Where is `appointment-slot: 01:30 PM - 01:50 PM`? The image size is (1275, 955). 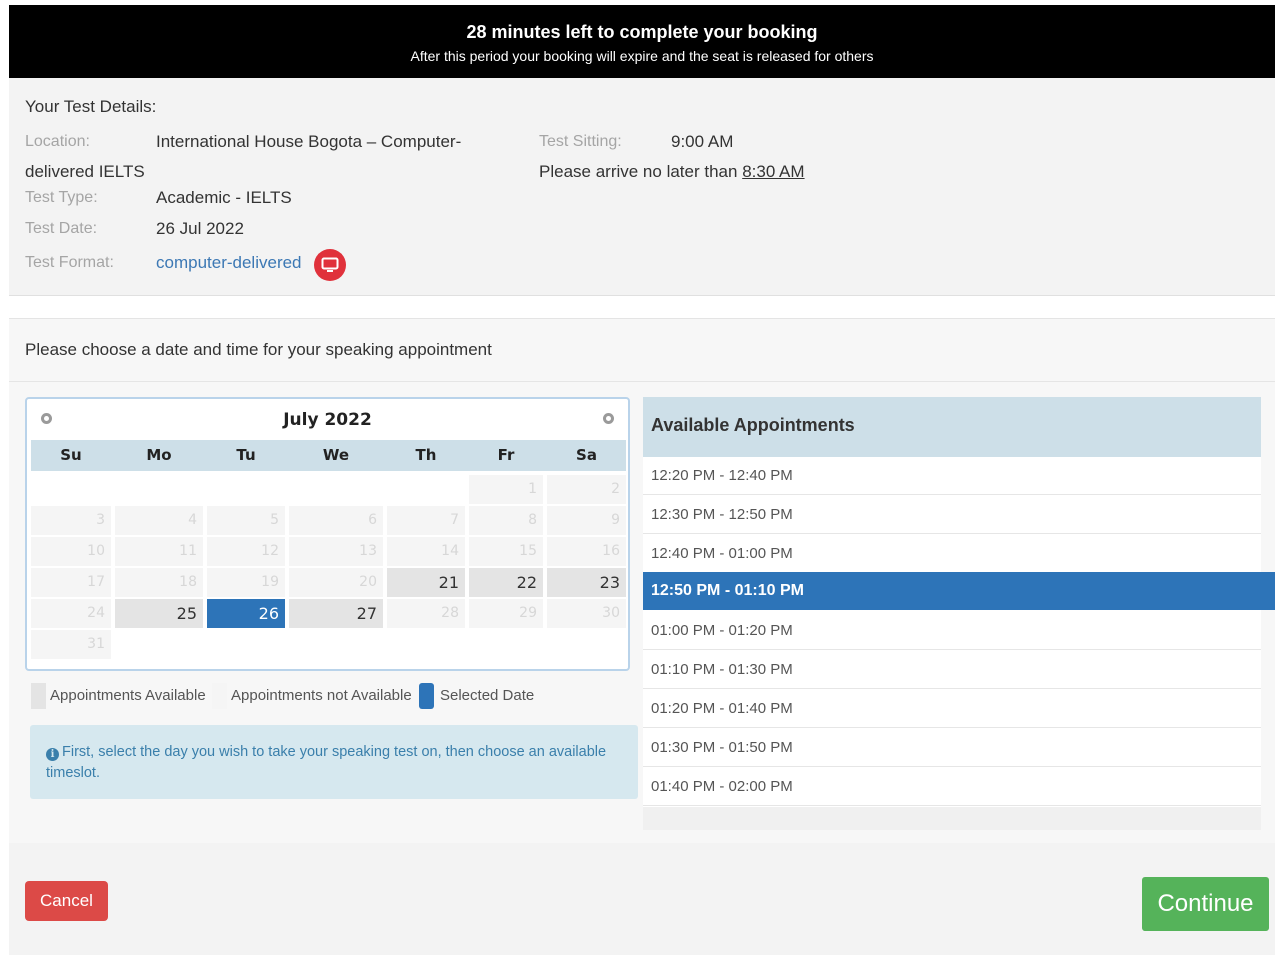 appointment-slot: 01:30 PM - 01:50 PM is located at coordinates (952, 748).